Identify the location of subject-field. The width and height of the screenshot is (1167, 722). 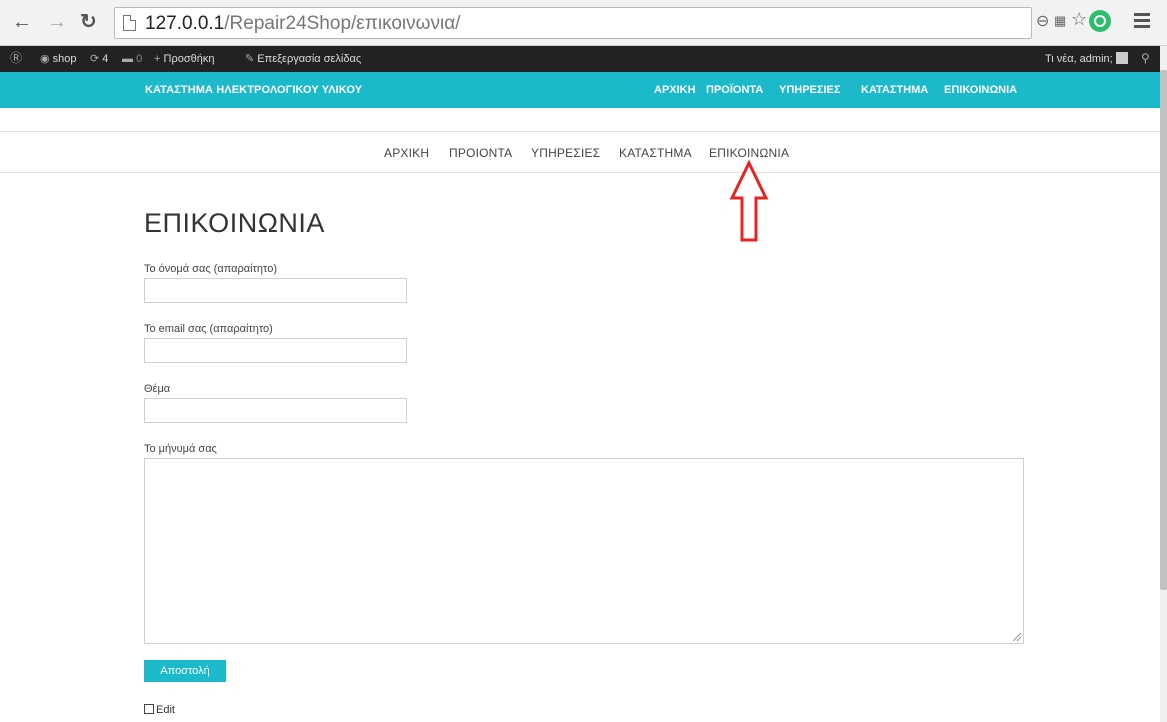
(275, 410).